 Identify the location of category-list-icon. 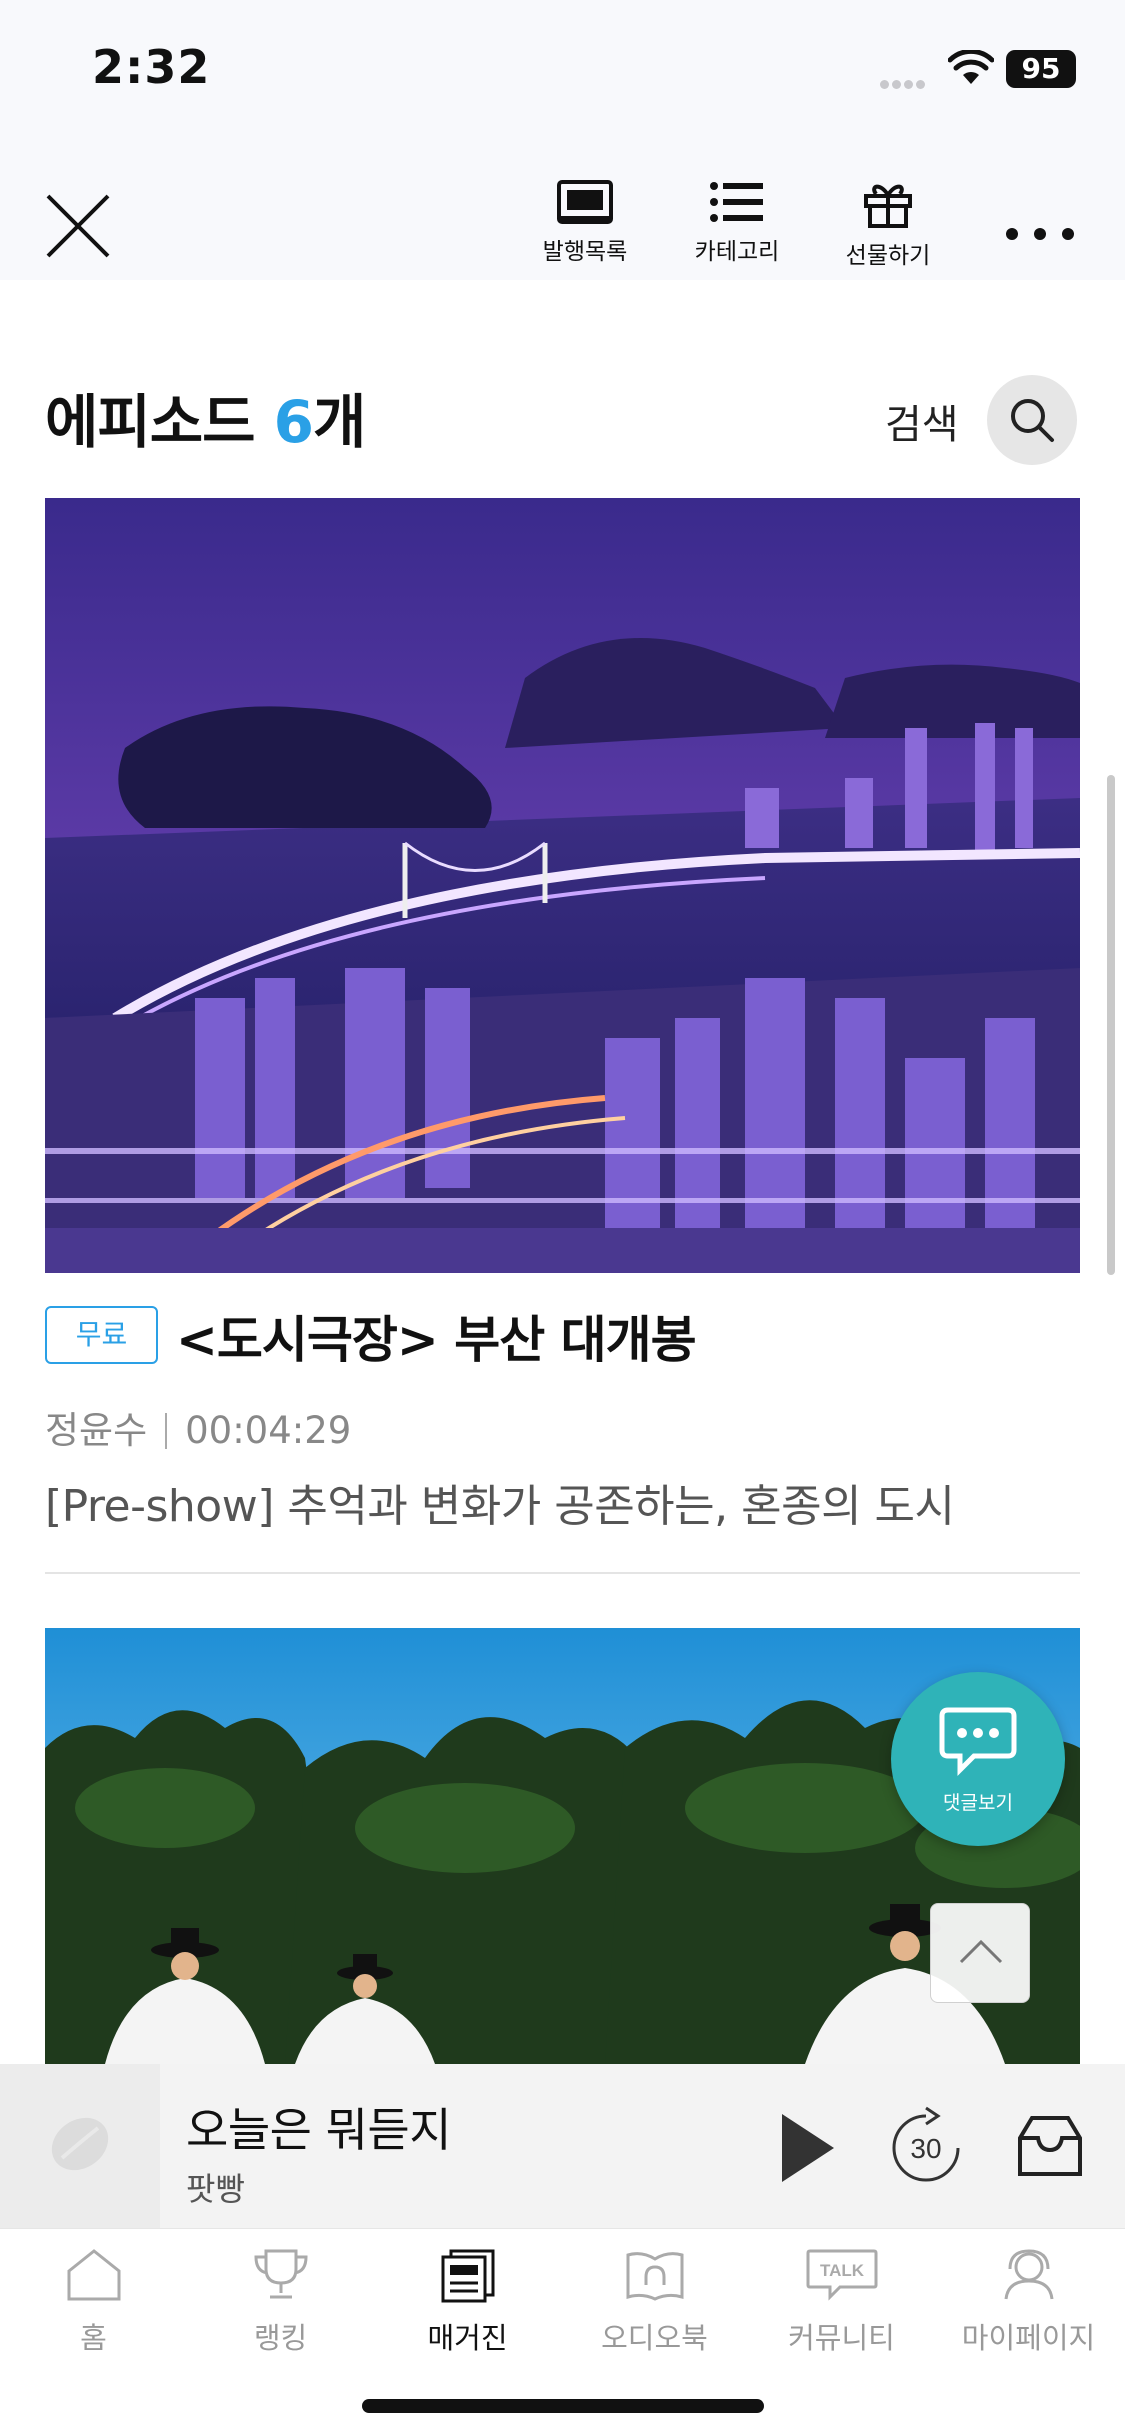
(736, 202).